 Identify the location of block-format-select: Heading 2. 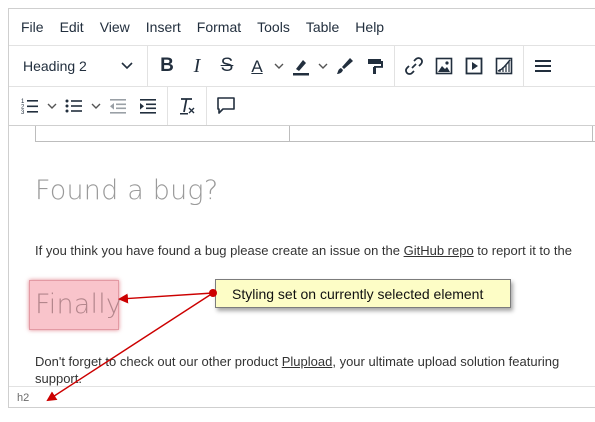
(77, 66).